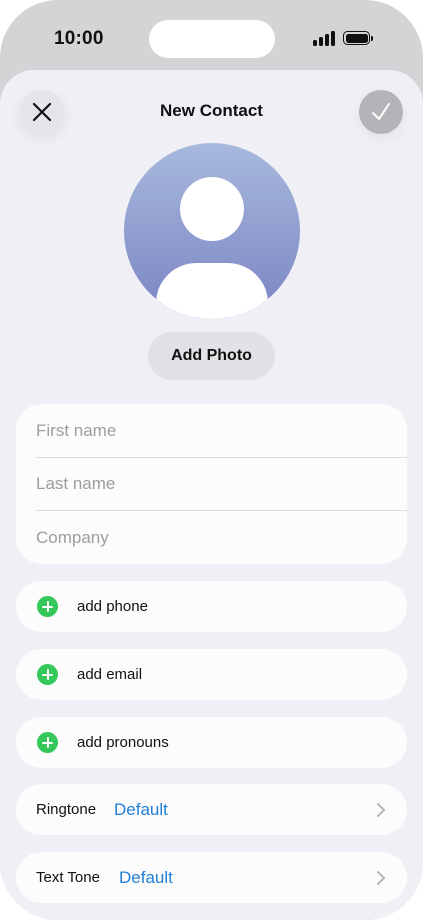  What do you see at coordinates (221, 537) in the screenshot?
I see `company-field: Company` at bounding box center [221, 537].